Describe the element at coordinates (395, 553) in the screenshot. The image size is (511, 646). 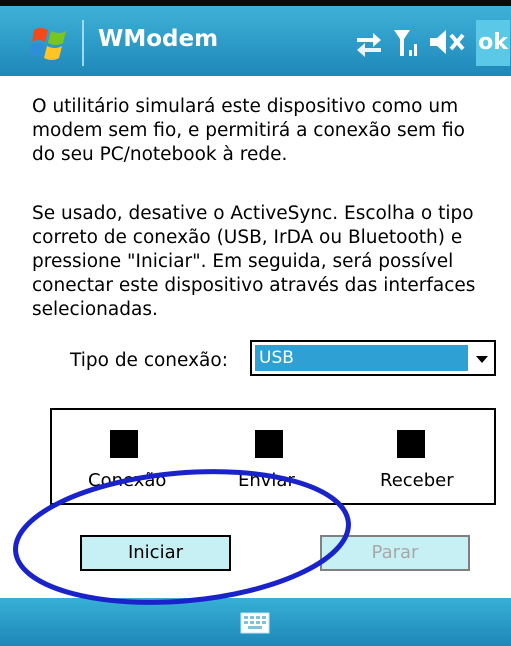
I see `stop-button: Parar` at that location.